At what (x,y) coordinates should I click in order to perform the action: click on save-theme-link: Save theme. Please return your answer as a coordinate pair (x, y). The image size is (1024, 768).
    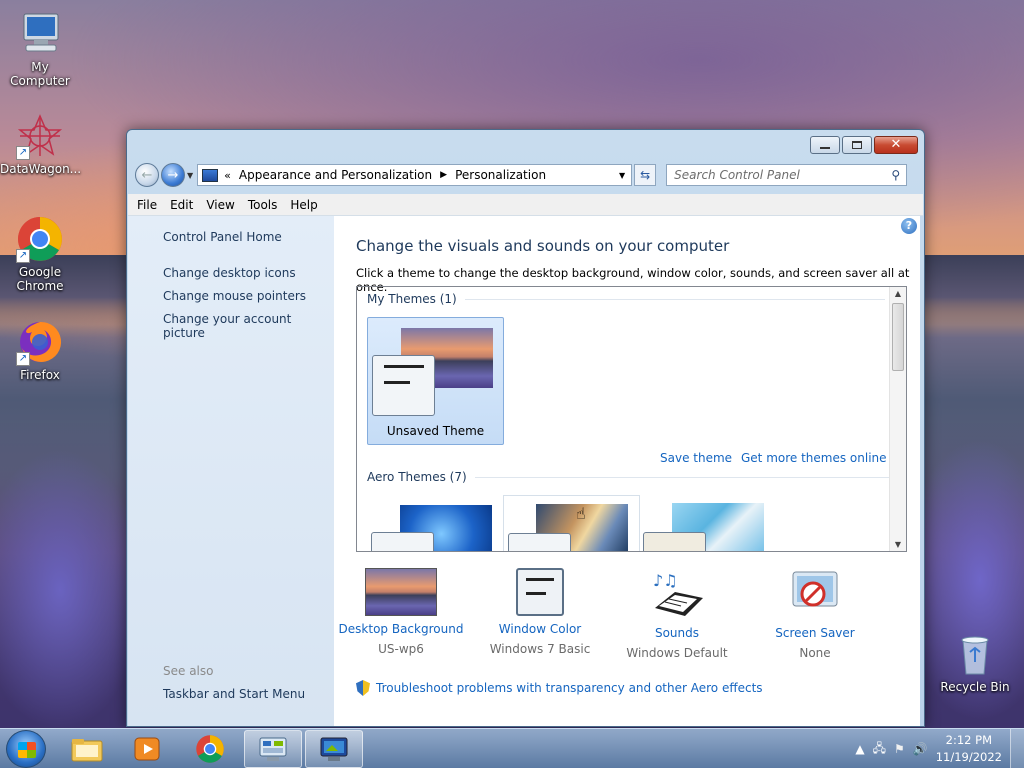
    Looking at the image, I should click on (696, 458).